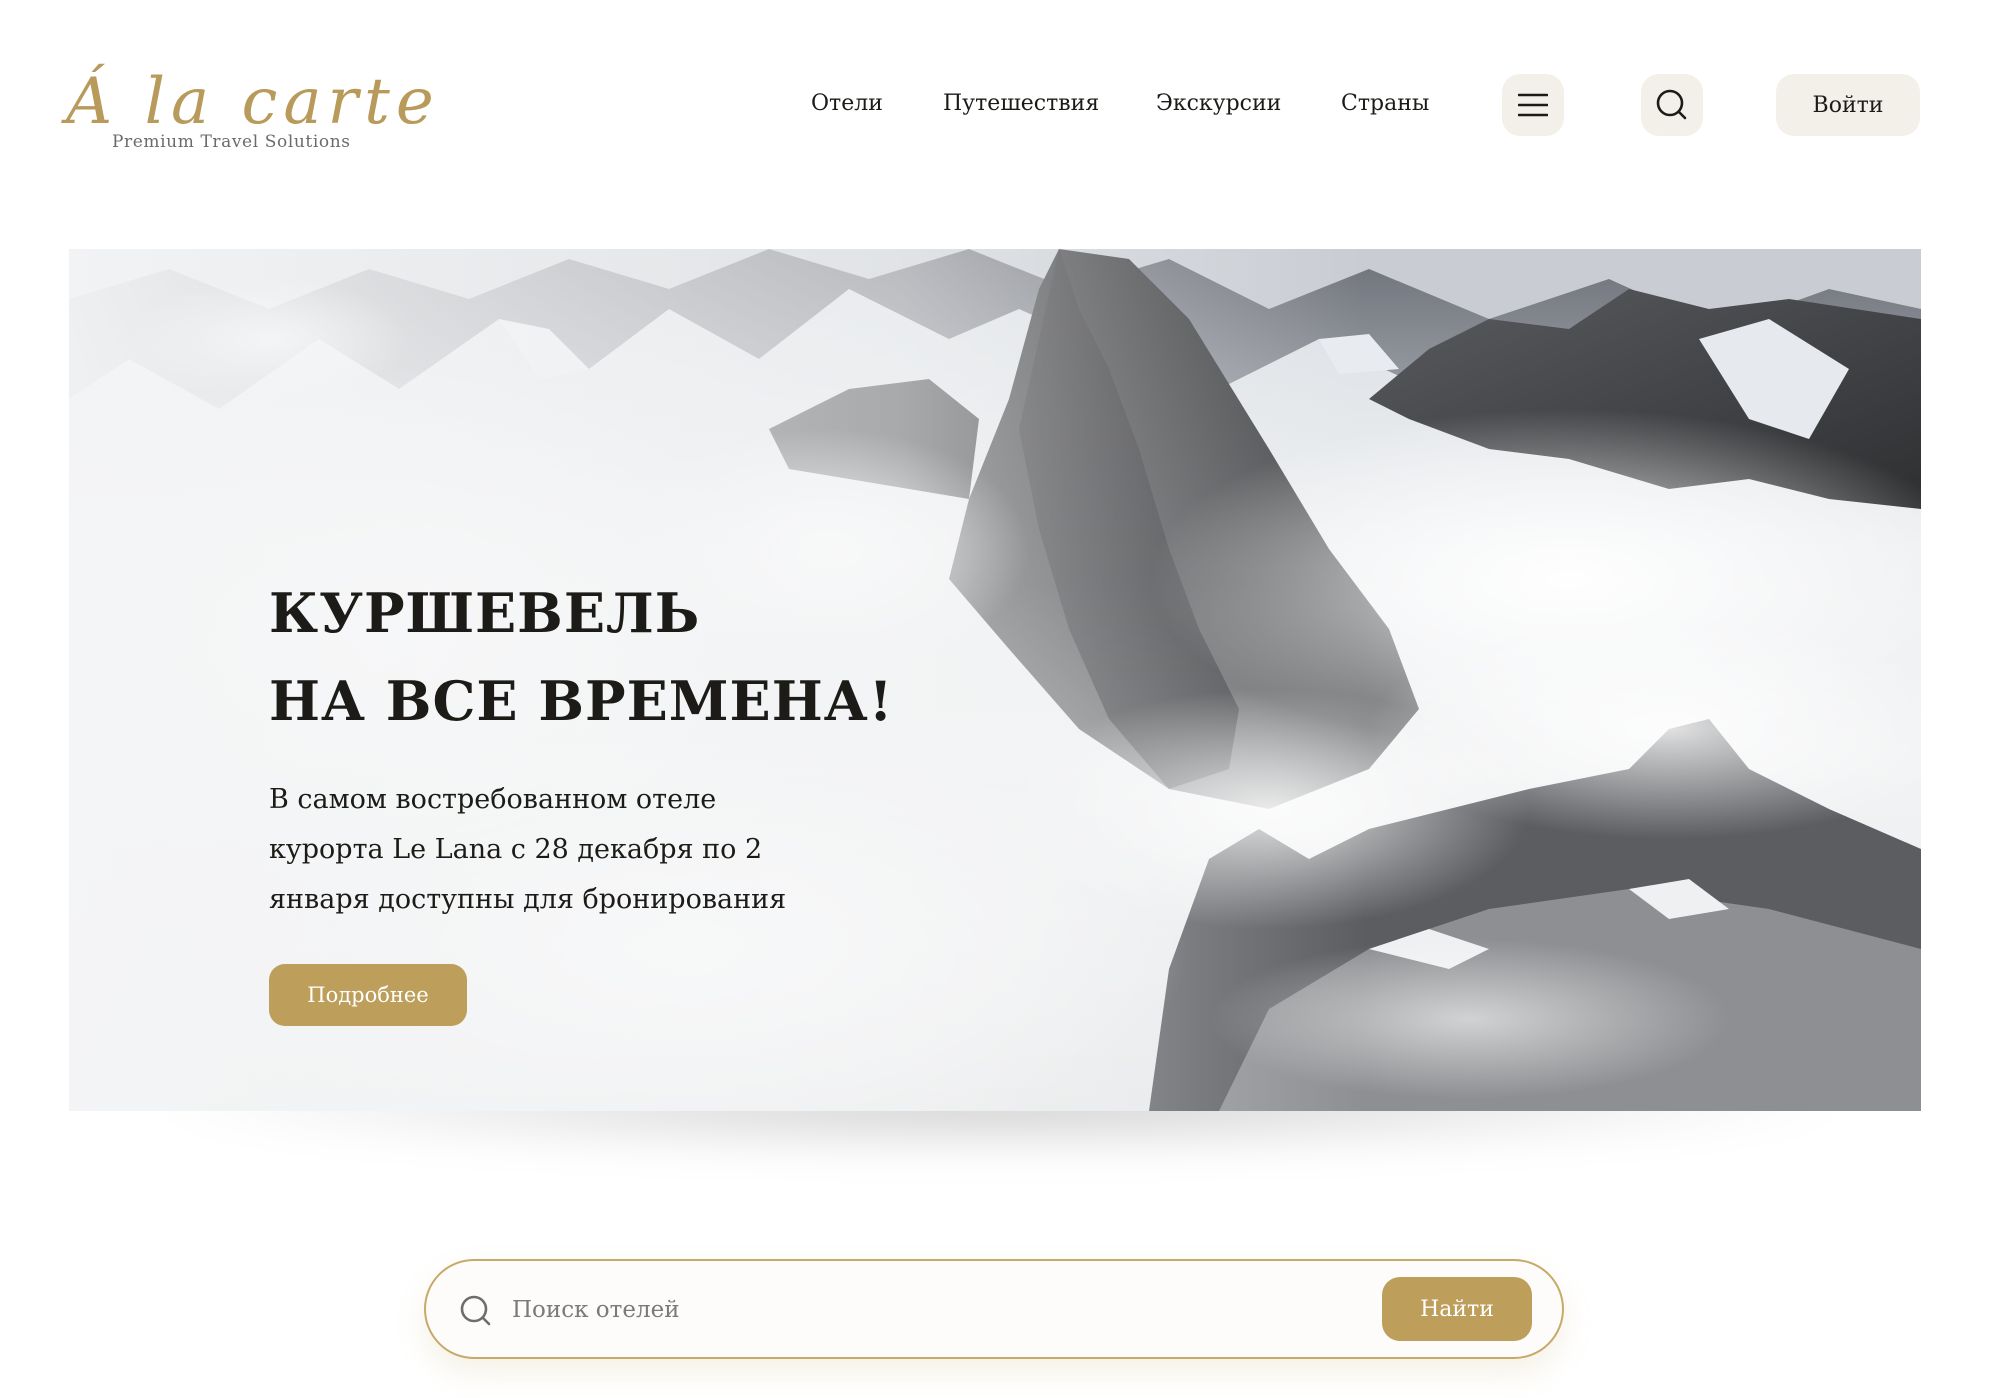  I want to click on hamburger-menu-icon, so click(1533, 105).